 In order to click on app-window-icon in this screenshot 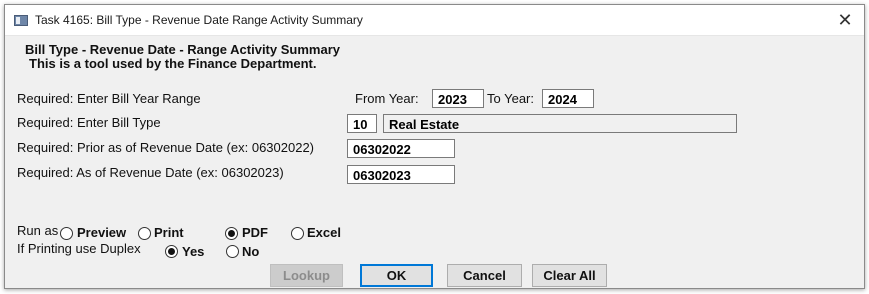, I will do `click(21, 20)`.